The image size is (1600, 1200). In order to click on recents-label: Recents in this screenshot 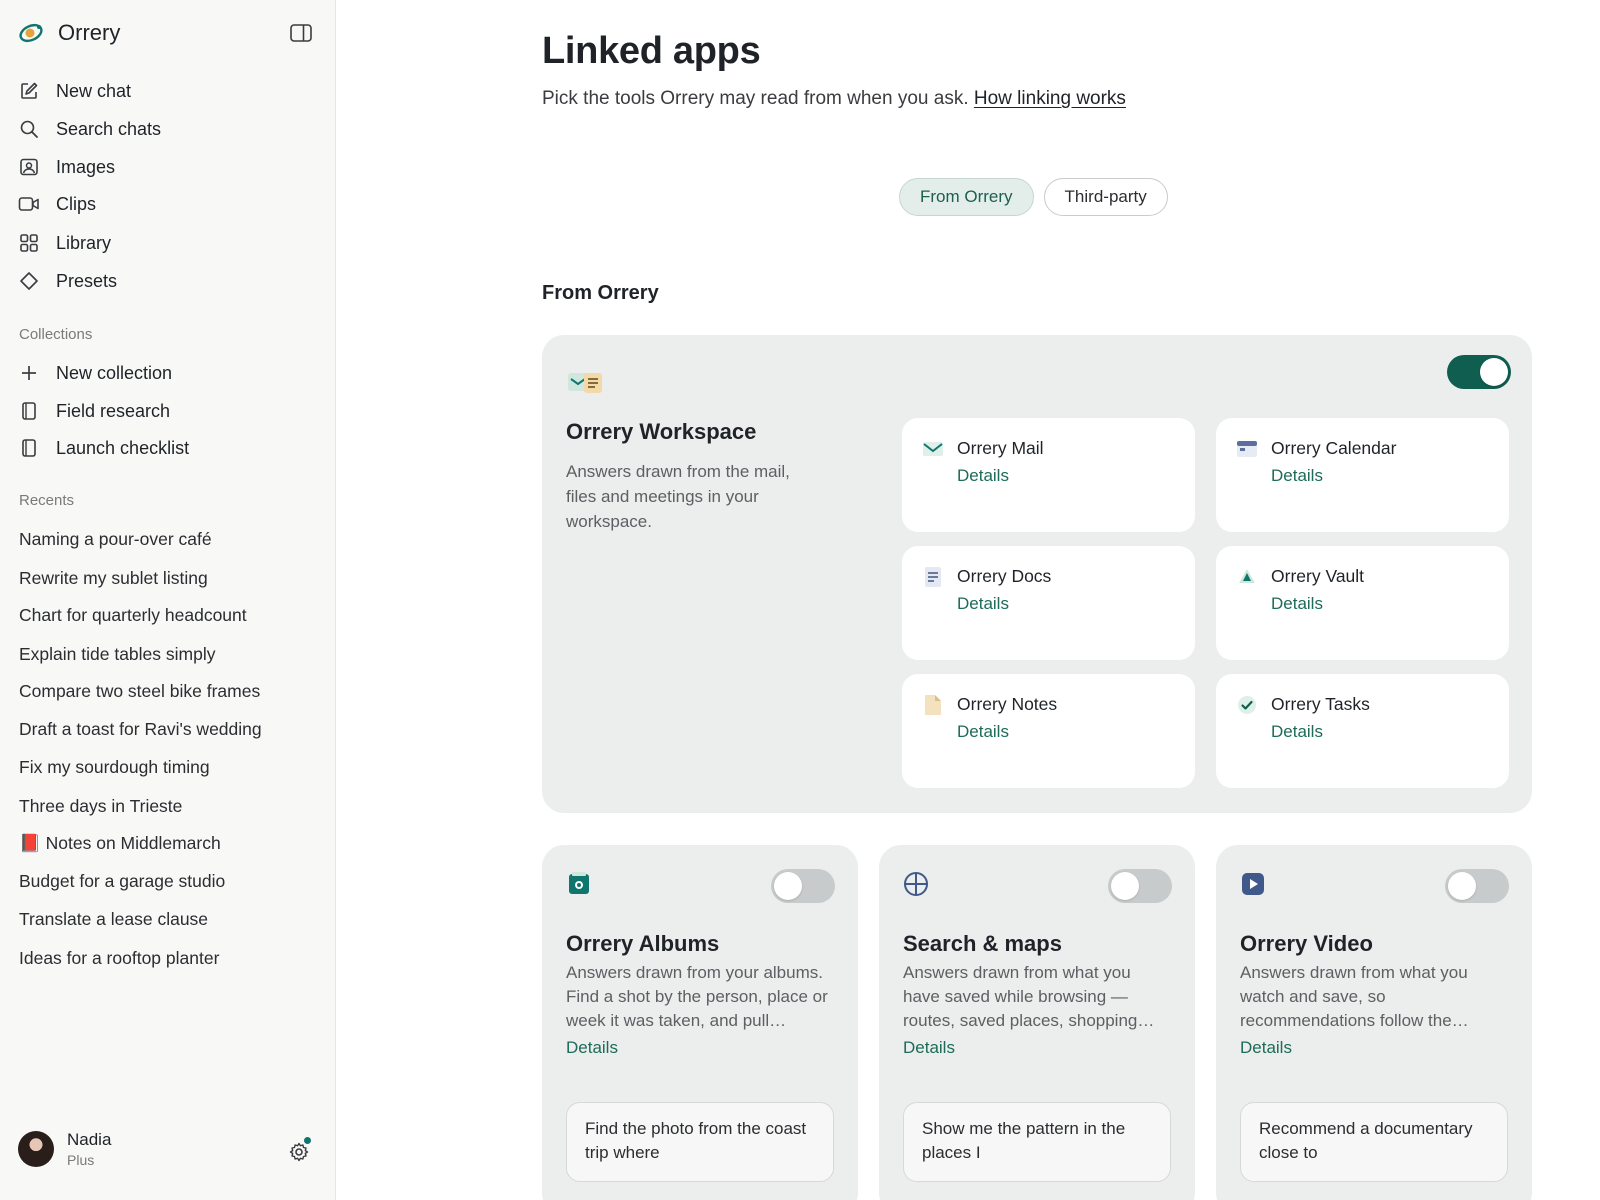, I will do `click(47, 500)`.